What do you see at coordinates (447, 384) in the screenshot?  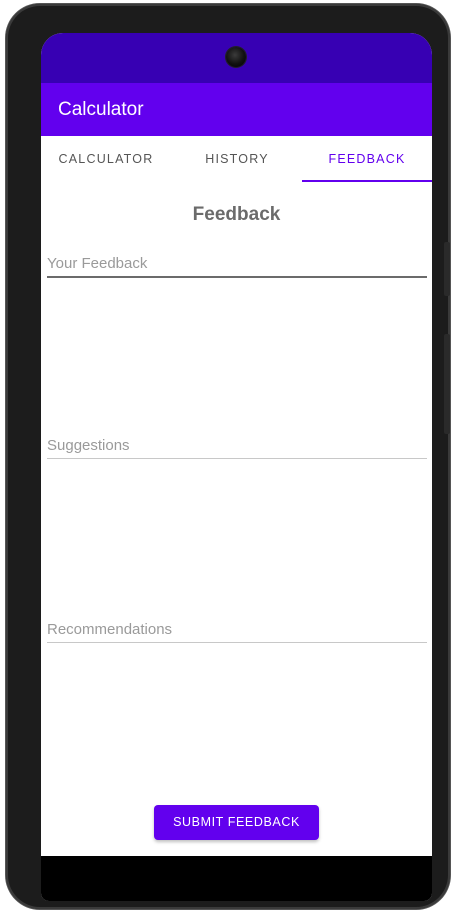 I see `power-button` at bounding box center [447, 384].